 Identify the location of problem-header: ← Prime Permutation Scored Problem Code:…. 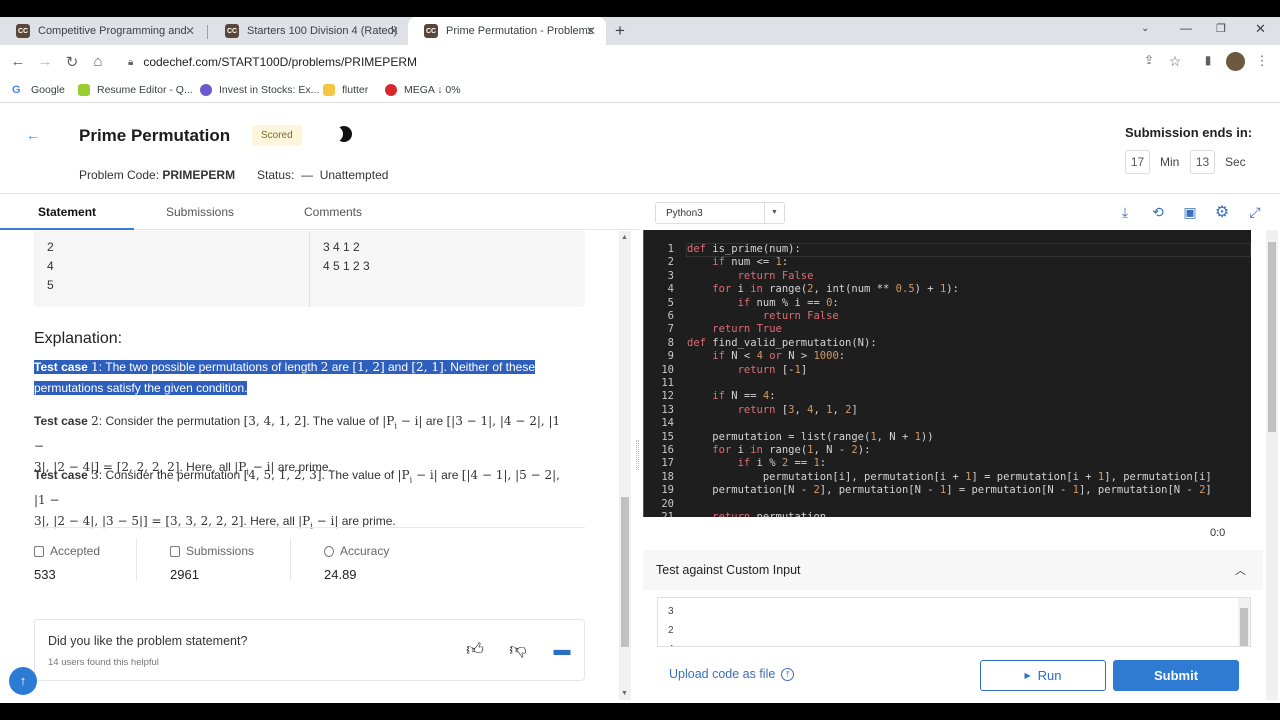
(640, 148).